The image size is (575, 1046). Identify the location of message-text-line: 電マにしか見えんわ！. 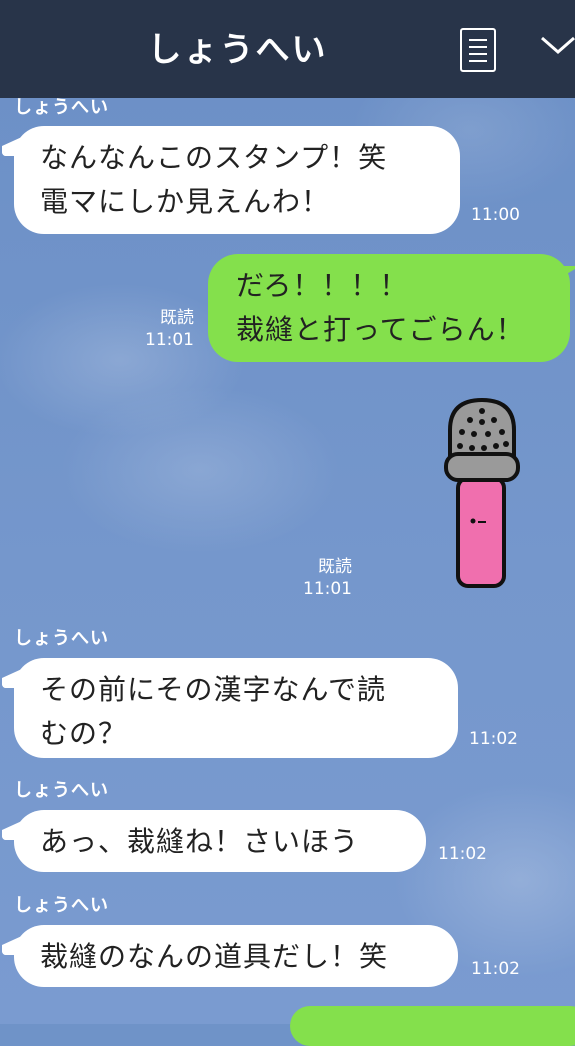
(185, 201).